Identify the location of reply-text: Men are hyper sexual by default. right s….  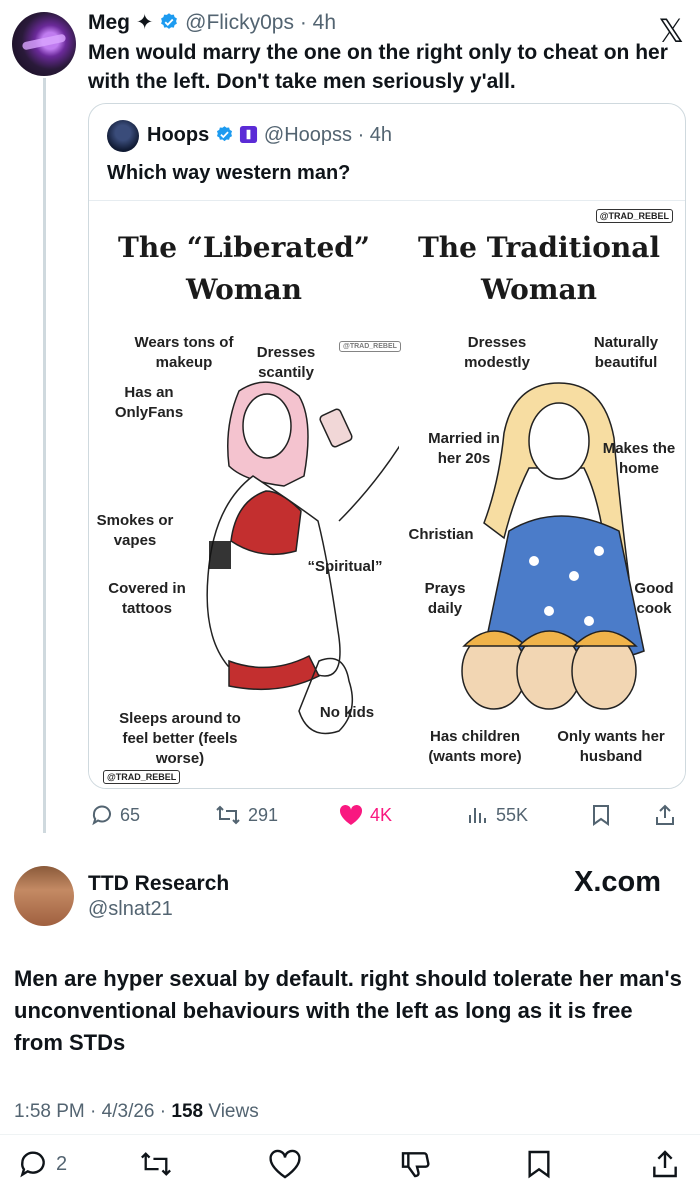
(348, 1010).